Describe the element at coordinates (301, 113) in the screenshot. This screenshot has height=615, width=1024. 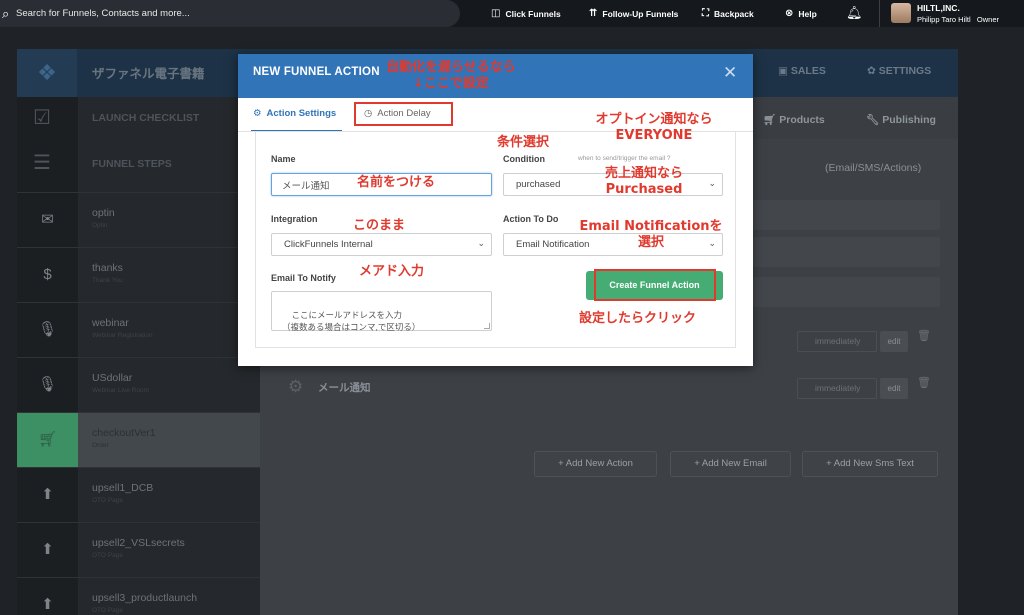
I see `tab-label: Action Settings` at that location.